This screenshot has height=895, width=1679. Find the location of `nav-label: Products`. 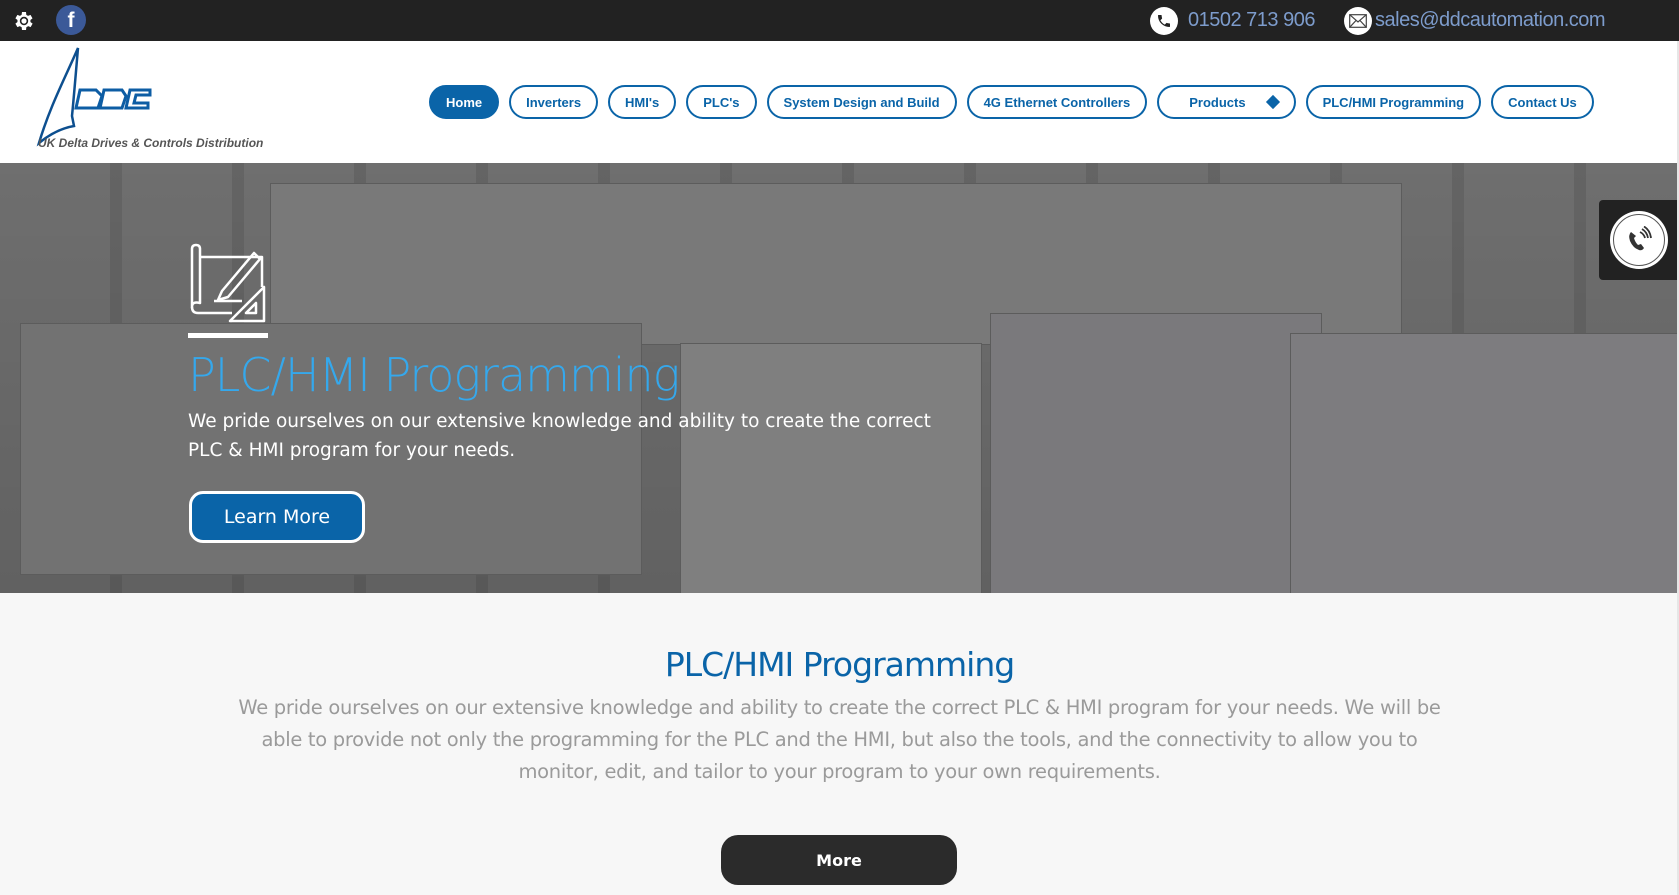

nav-label: Products is located at coordinates (1217, 102).